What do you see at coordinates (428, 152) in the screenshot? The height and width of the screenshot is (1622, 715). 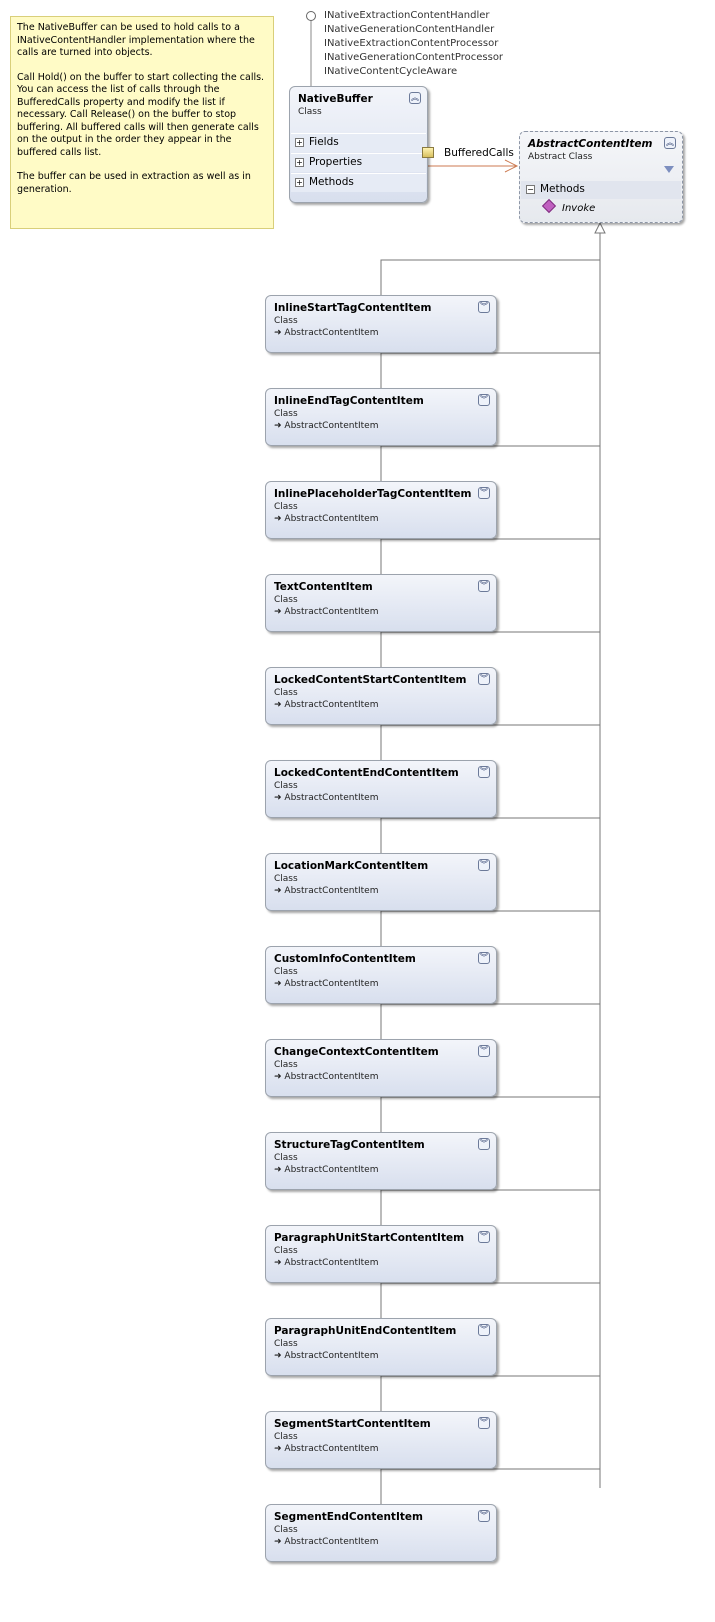 I see `property-icon` at bounding box center [428, 152].